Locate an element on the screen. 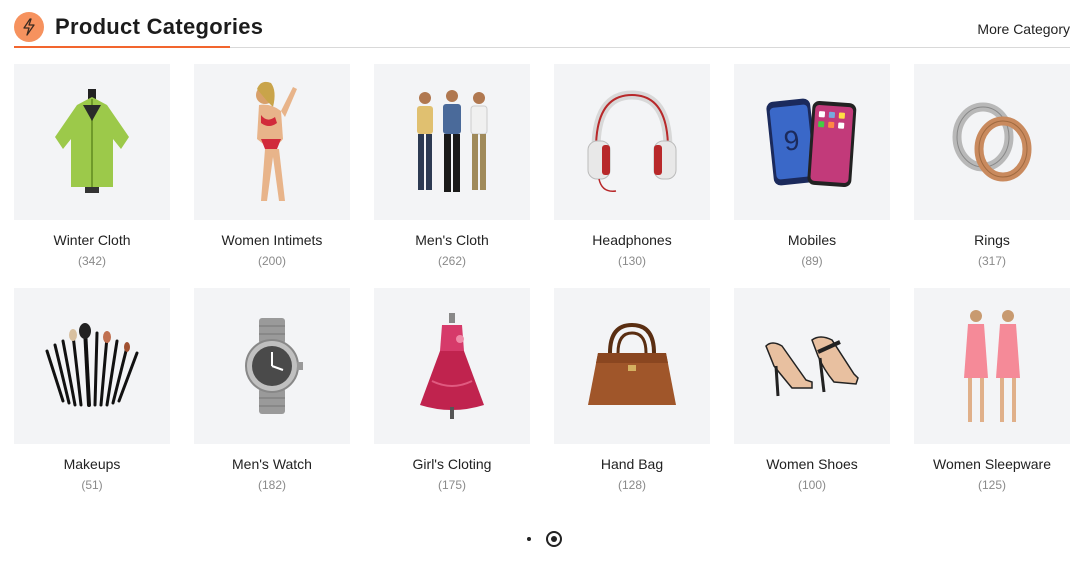 The image size is (1083, 563). category-name: Men's Watch is located at coordinates (272, 464).